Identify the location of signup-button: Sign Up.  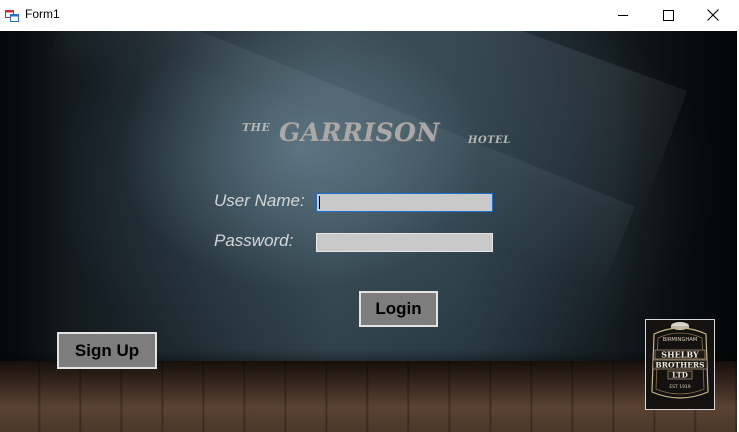
(107, 350).